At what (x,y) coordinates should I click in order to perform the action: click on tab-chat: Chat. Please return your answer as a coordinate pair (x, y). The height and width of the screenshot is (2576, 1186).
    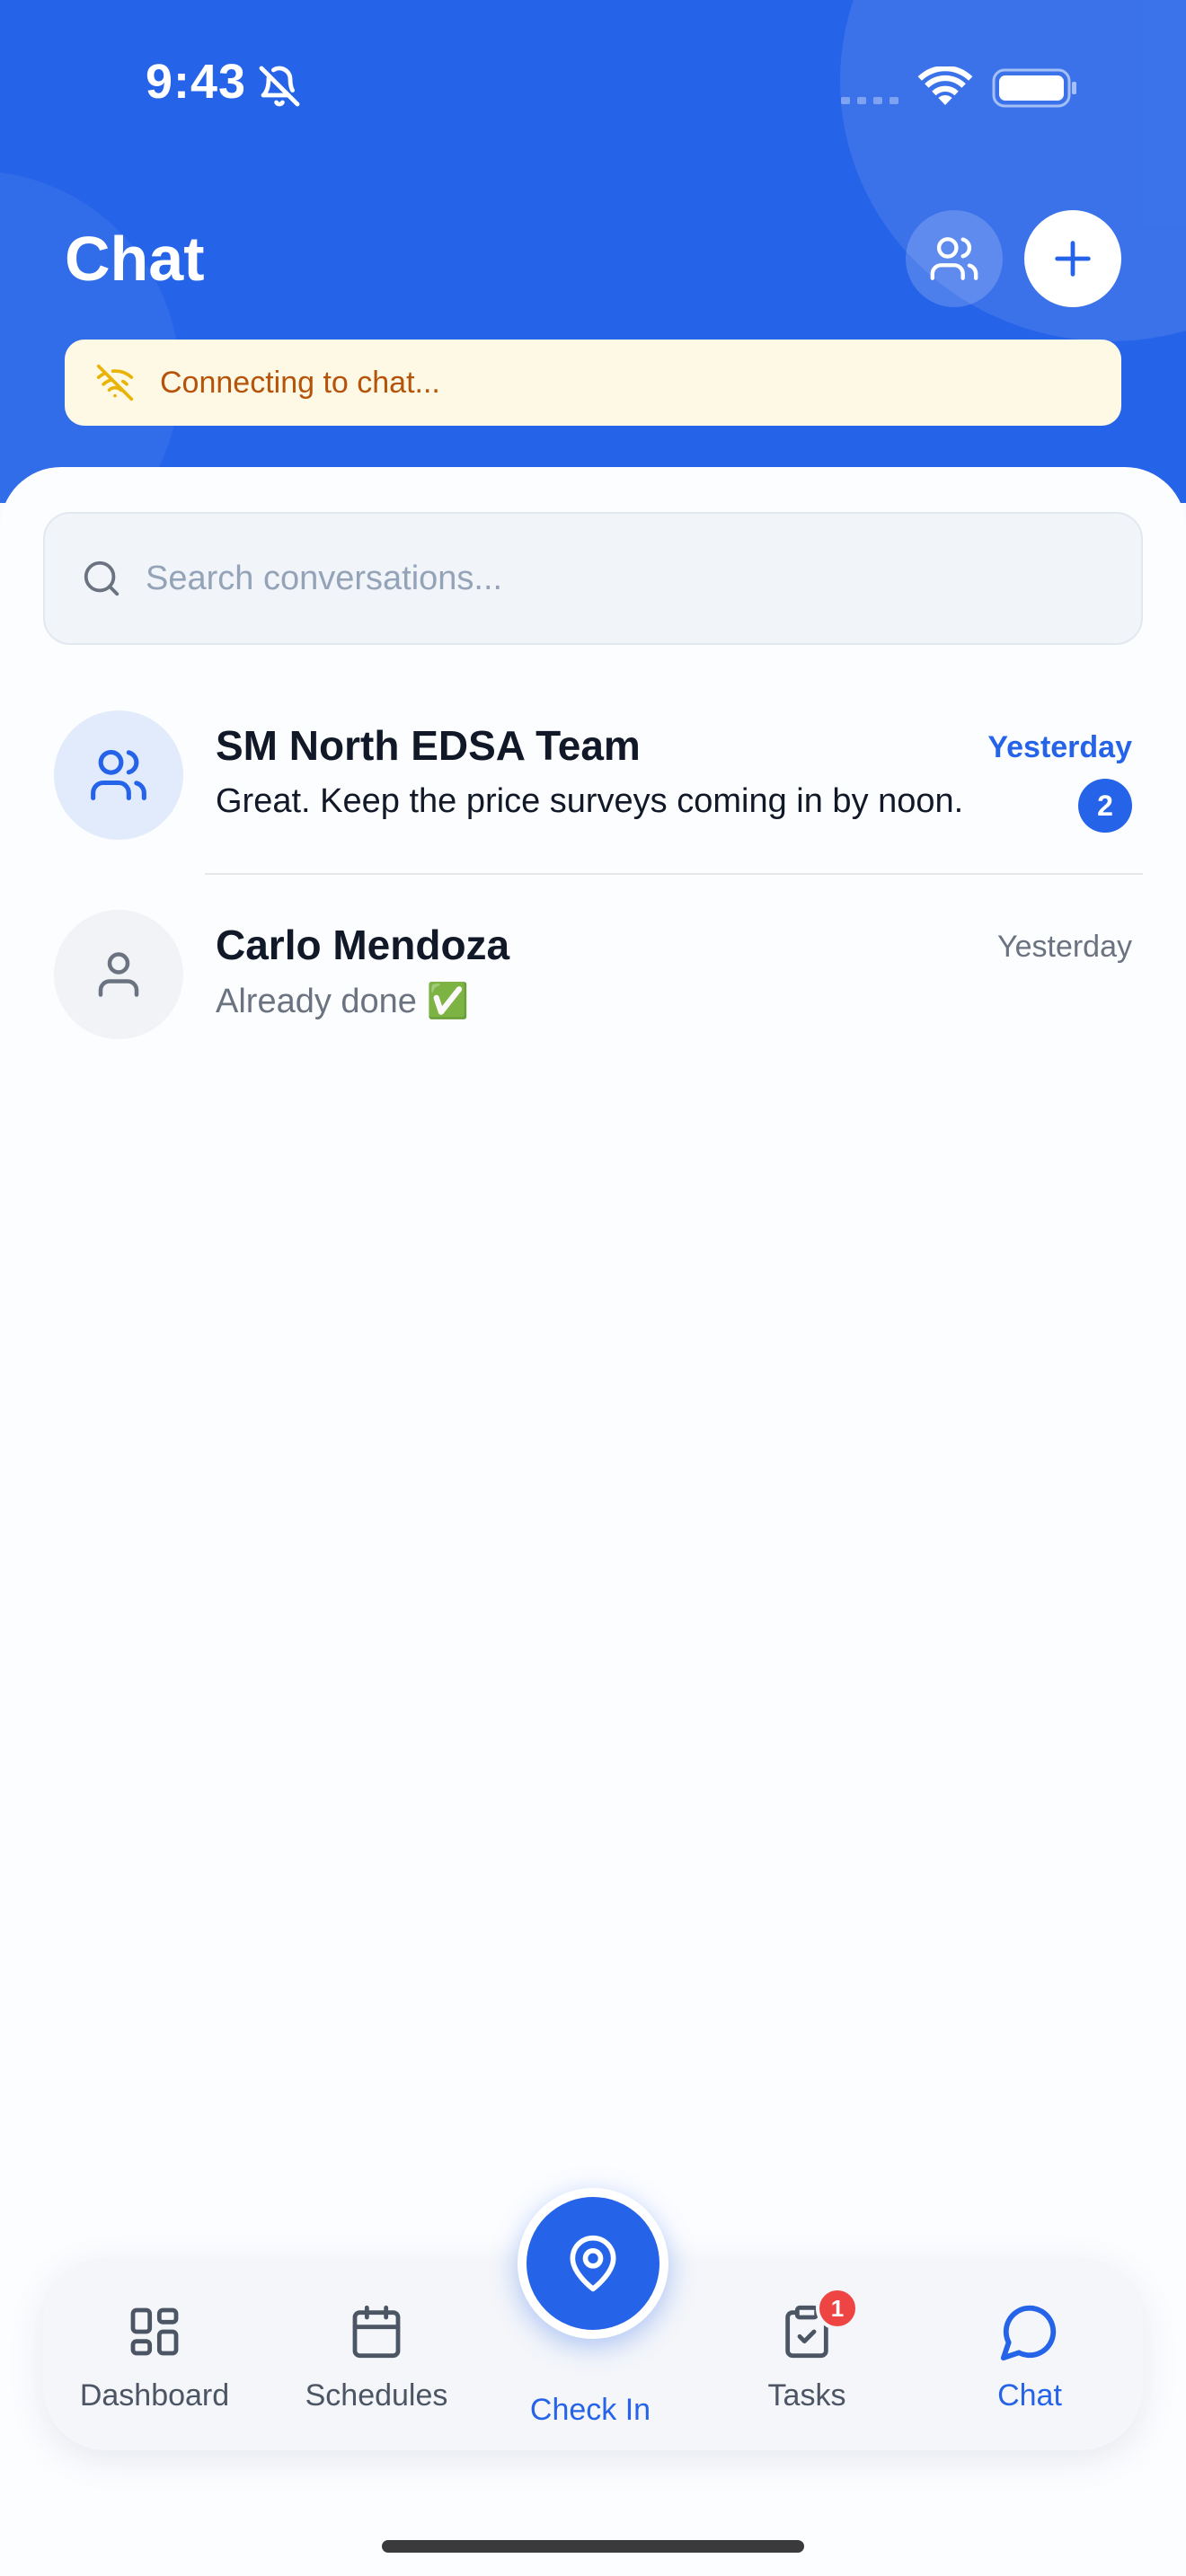
    Looking at the image, I should click on (1029, 2354).